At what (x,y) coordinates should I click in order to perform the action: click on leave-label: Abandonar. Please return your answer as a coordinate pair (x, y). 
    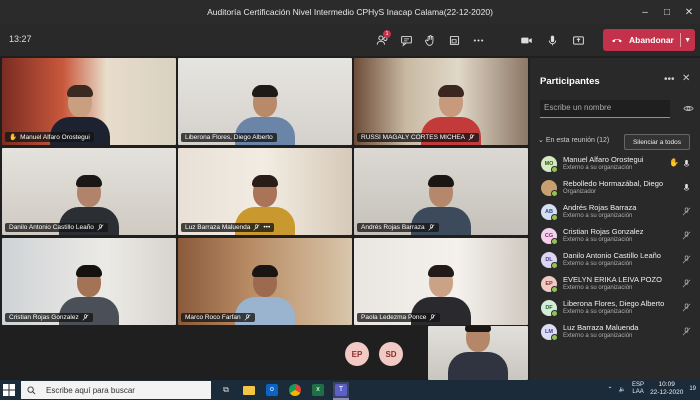
    Looking at the image, I should click on (651, 40).